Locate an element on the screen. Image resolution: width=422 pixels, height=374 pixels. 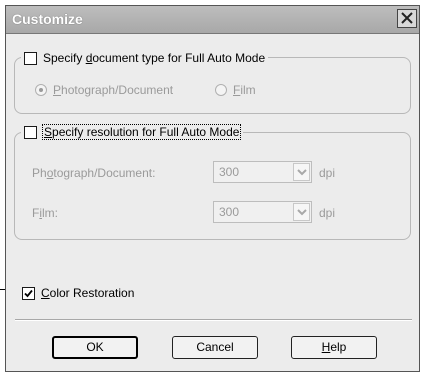
radio-label: Photograph/Document is located at coordinates (113, 90).